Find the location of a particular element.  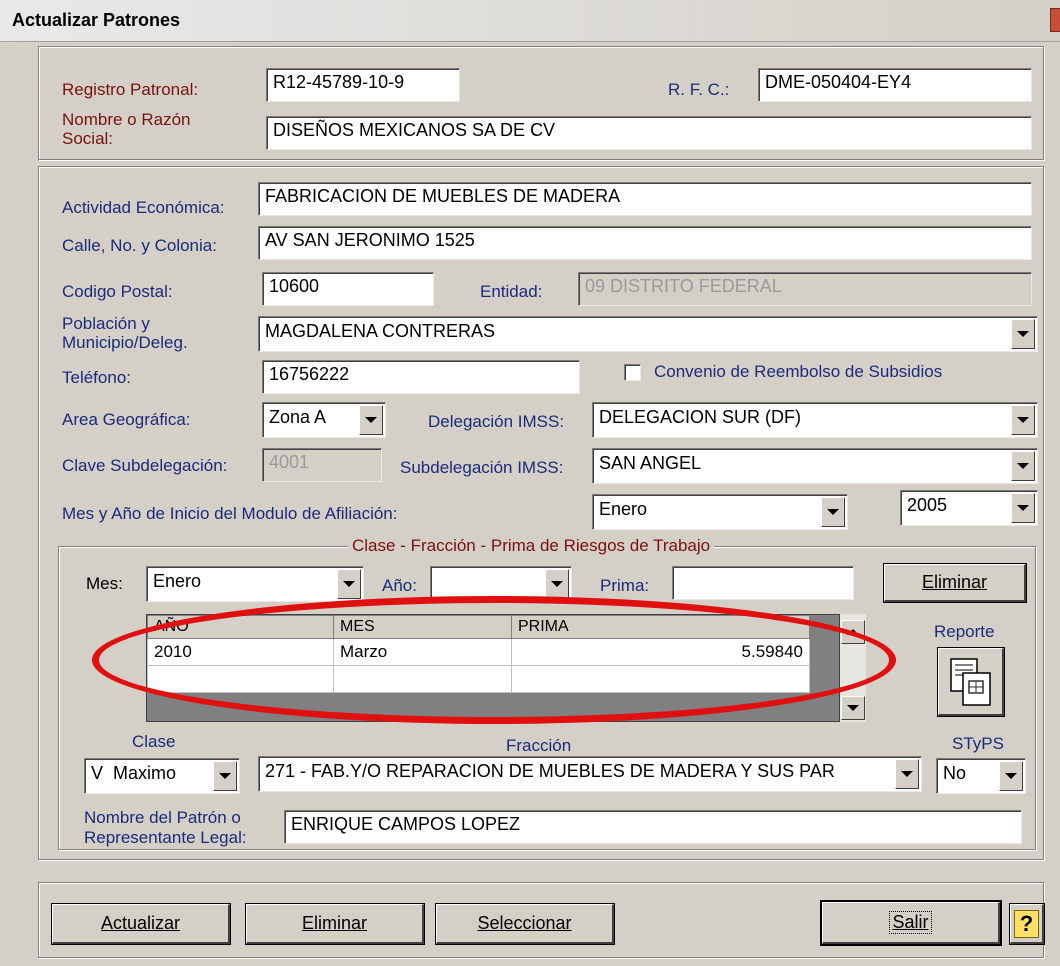

actualizar-label: Actualizar is located at coordinates (140, 923).